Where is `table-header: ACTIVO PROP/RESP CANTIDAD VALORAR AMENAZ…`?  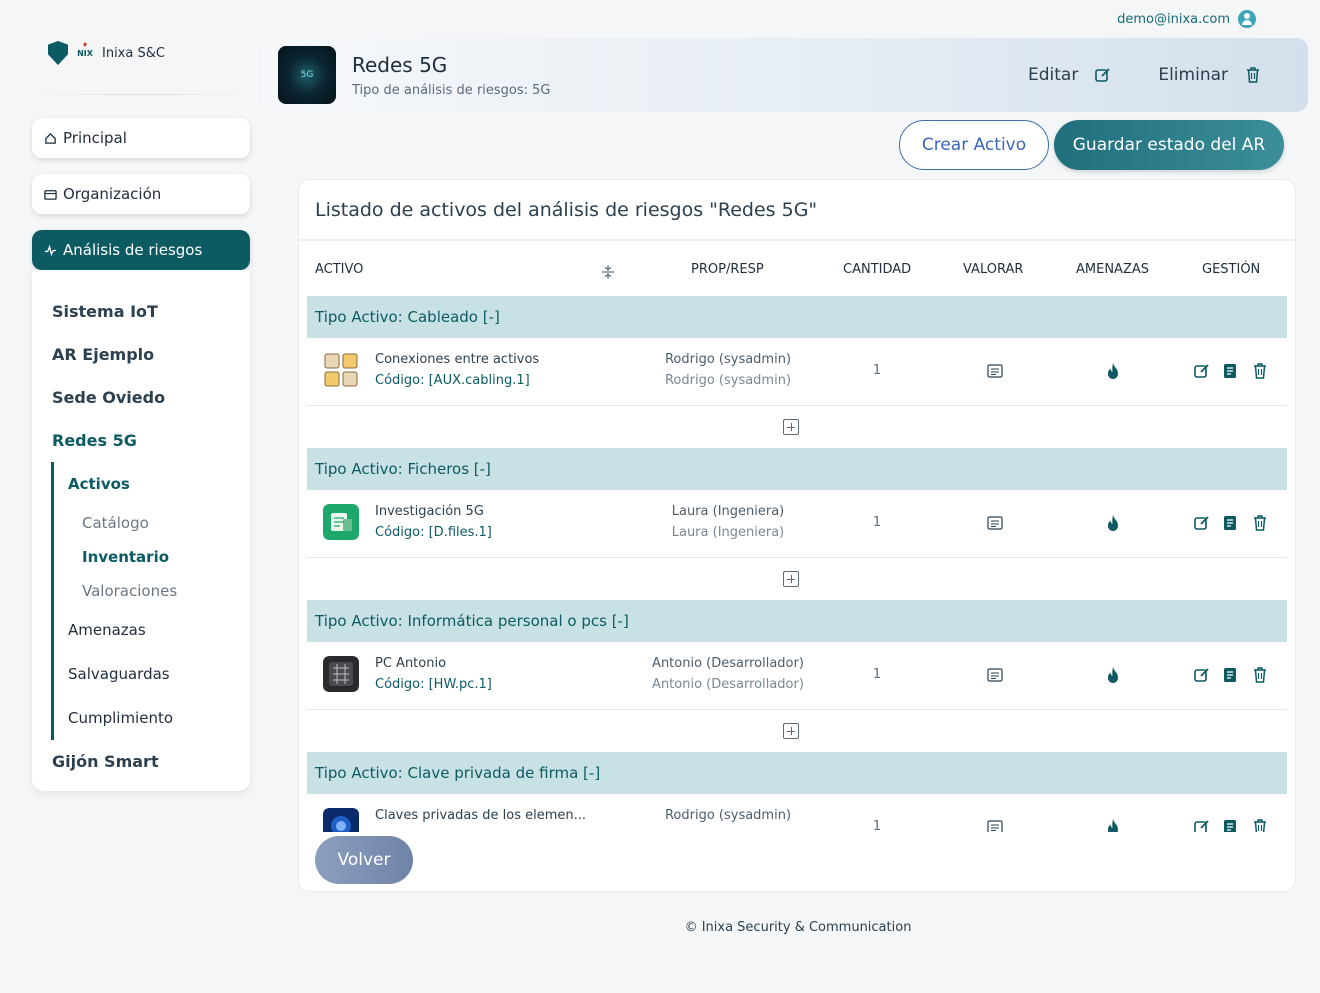 table-header: ACTIVO PROP/RESP CANTIDAD VALORAR AMENAZ… is located at coordinates (797, 272).